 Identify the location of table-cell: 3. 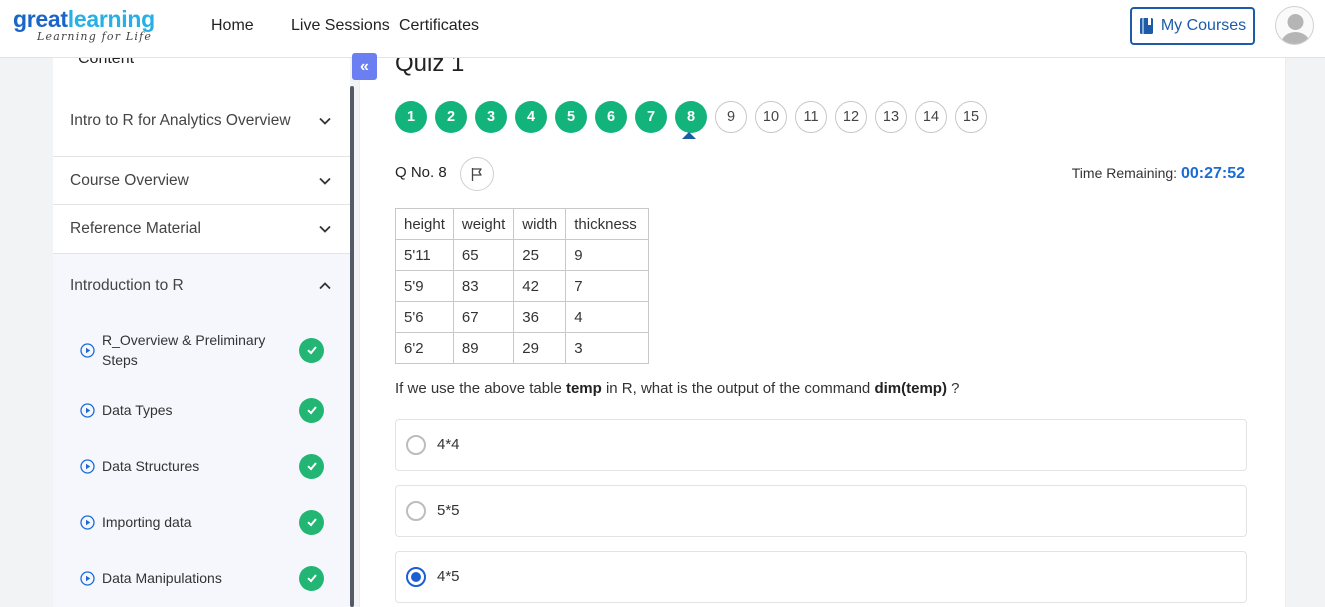
(607, 348).